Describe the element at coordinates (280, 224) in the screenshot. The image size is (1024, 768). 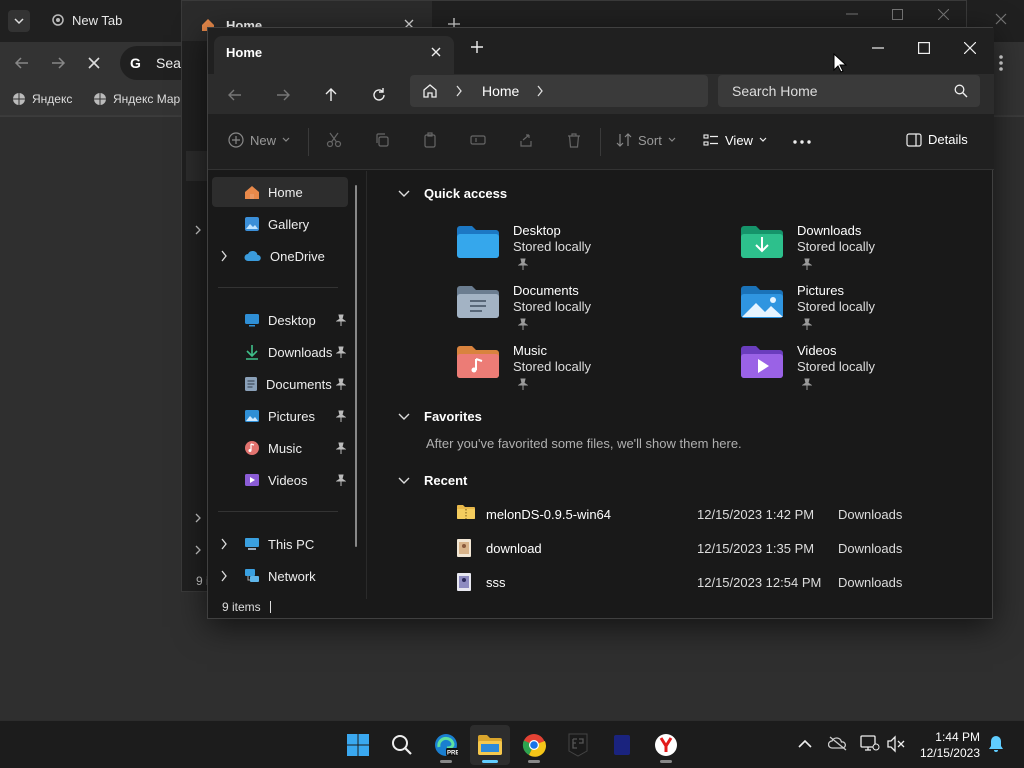
I see `sidebar-item-gallery: Gallery` at that location.